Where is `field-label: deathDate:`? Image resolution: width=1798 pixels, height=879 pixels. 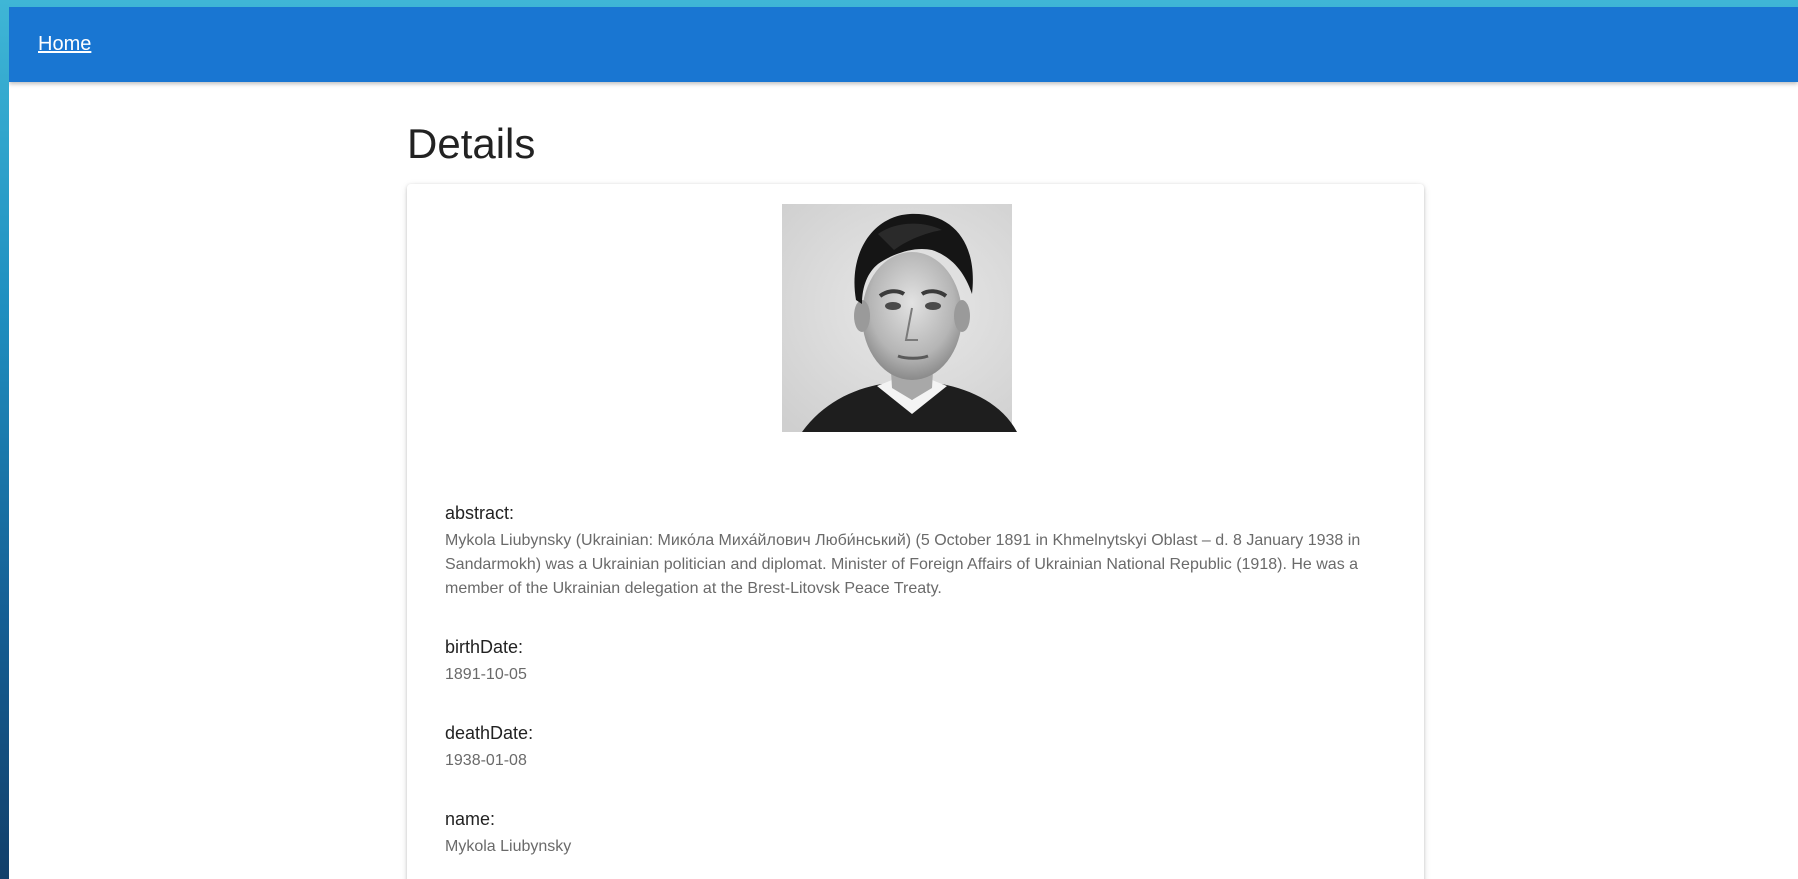 field-label: deathDate: is located at coordinates (489, 733).